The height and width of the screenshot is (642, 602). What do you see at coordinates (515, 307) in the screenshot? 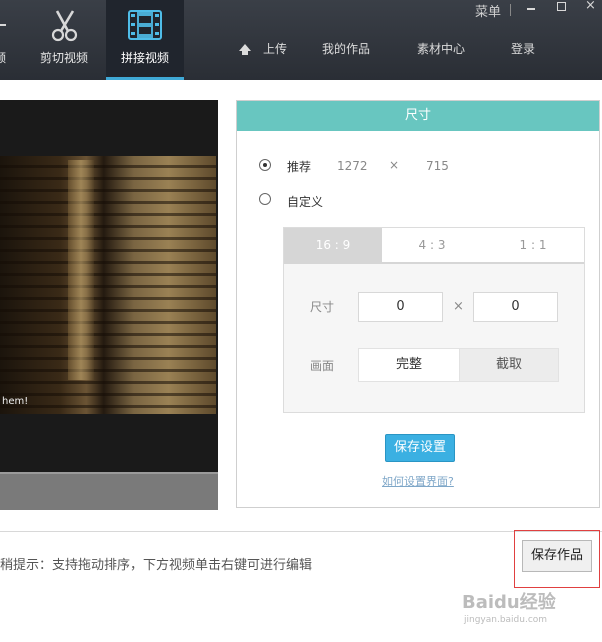
I see `height-input: 0` at bounding box center [515, 307].